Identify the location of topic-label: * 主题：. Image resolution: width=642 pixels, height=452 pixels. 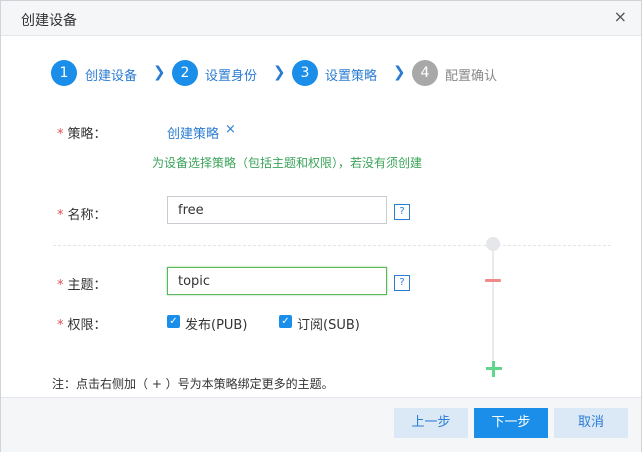
(82, 283).